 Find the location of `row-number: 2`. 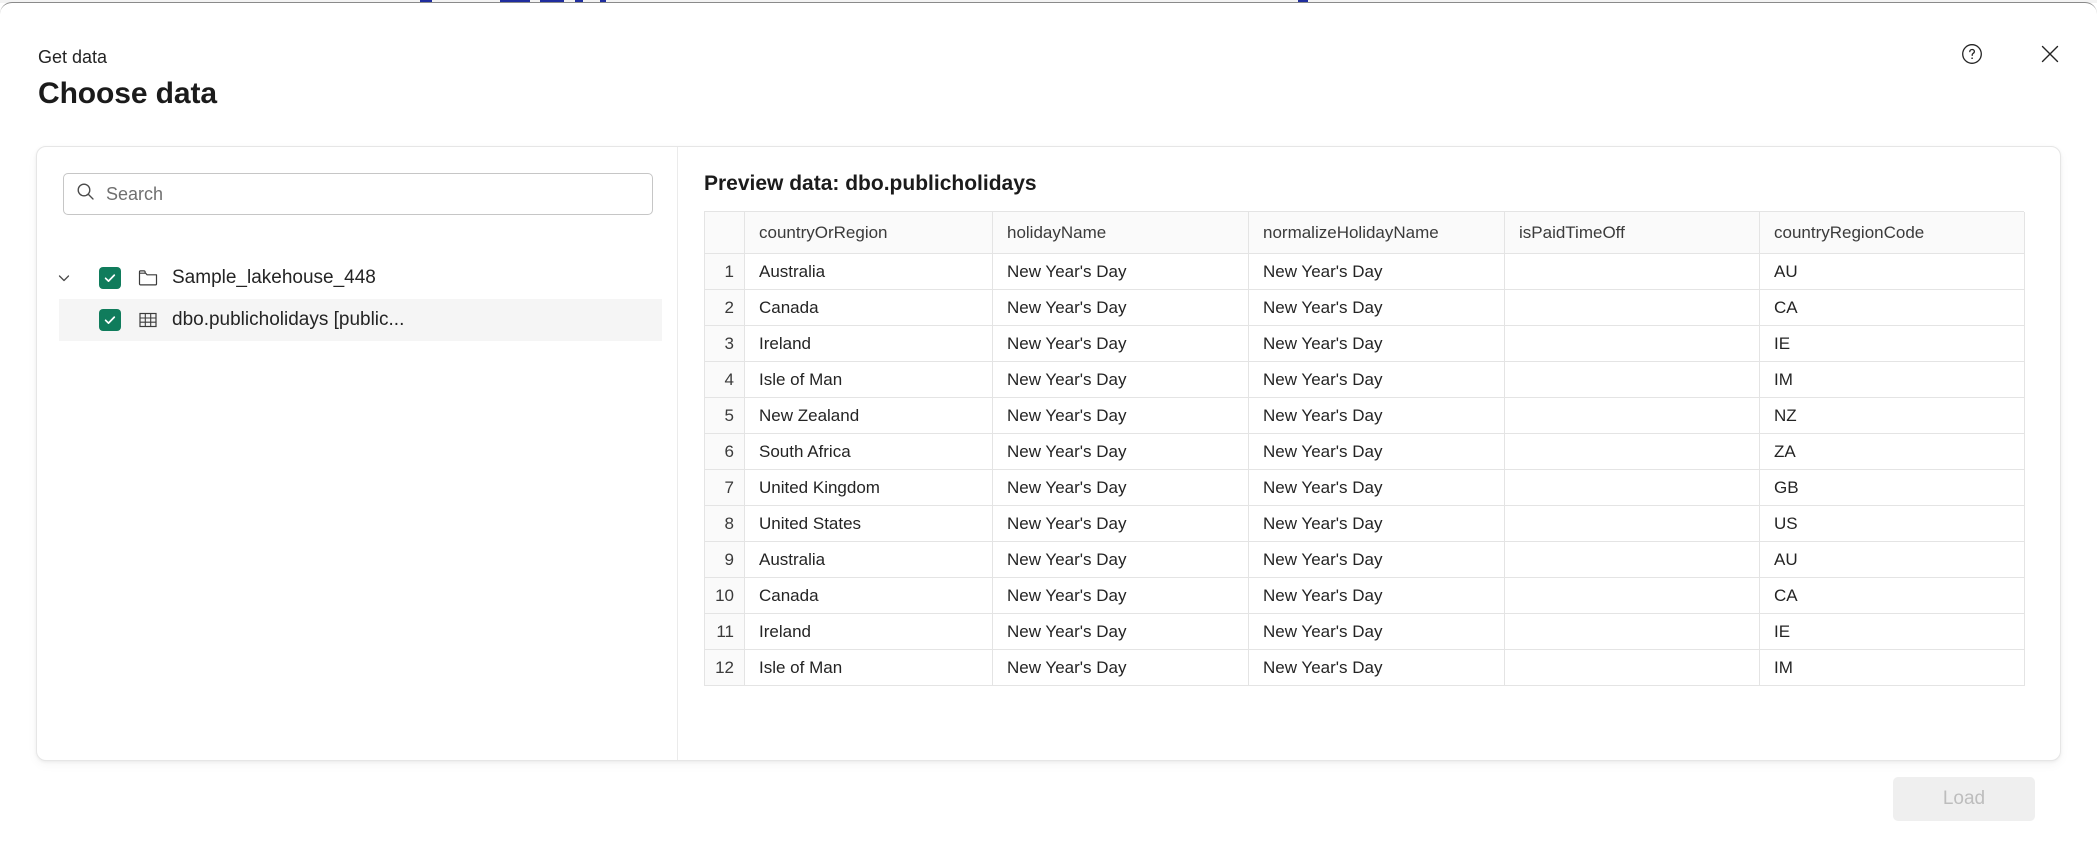

row-number: 2 is located at coordinates (725, 308).